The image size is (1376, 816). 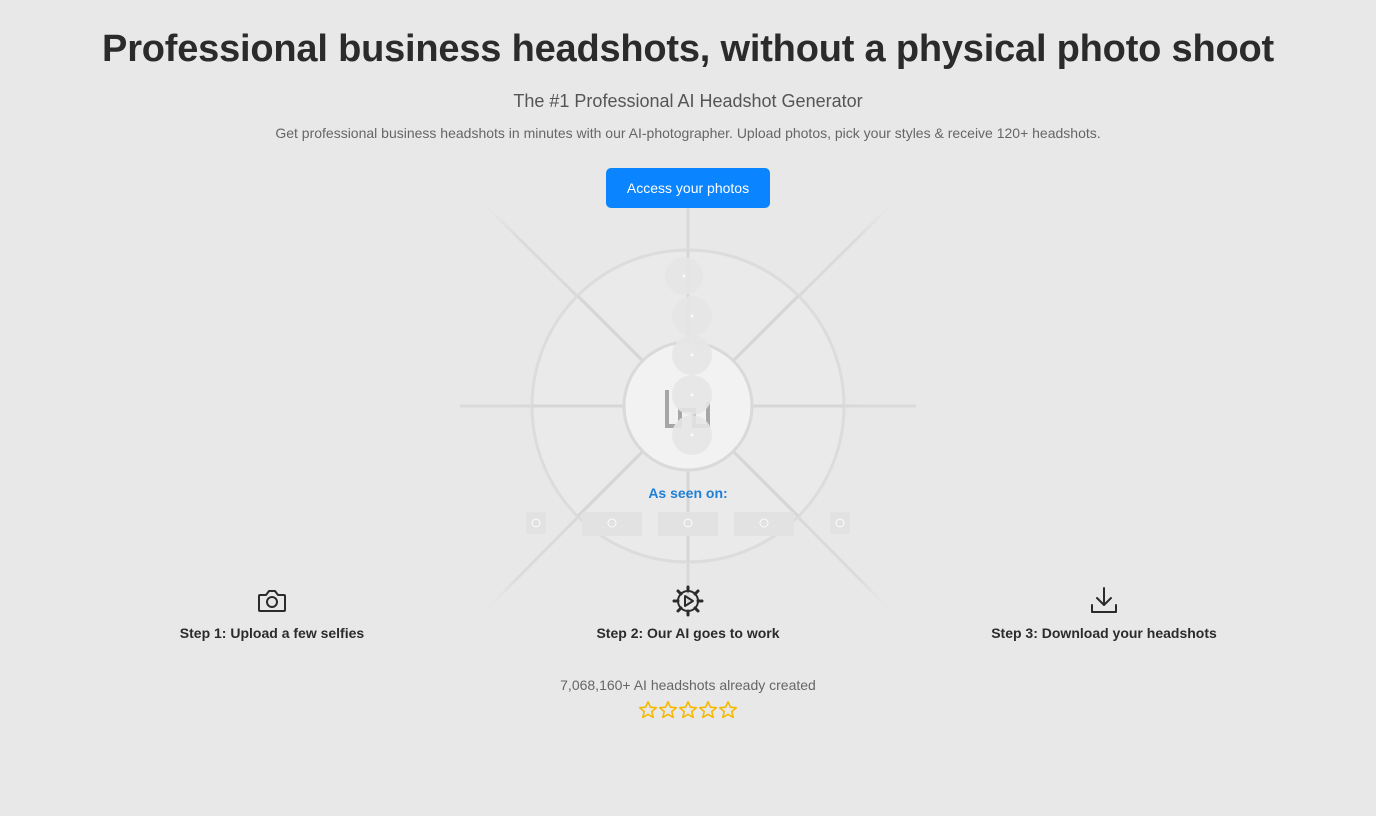 I want to click on as-seen-on-label: As seen on:, so click(x=688, y=493).